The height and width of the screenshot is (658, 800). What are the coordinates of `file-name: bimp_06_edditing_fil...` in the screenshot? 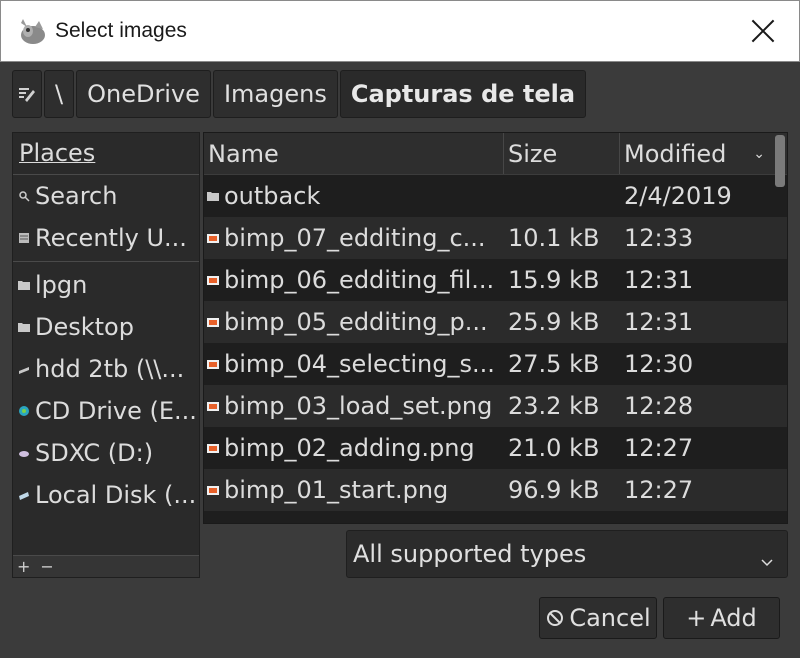 It's located at (359, 280).